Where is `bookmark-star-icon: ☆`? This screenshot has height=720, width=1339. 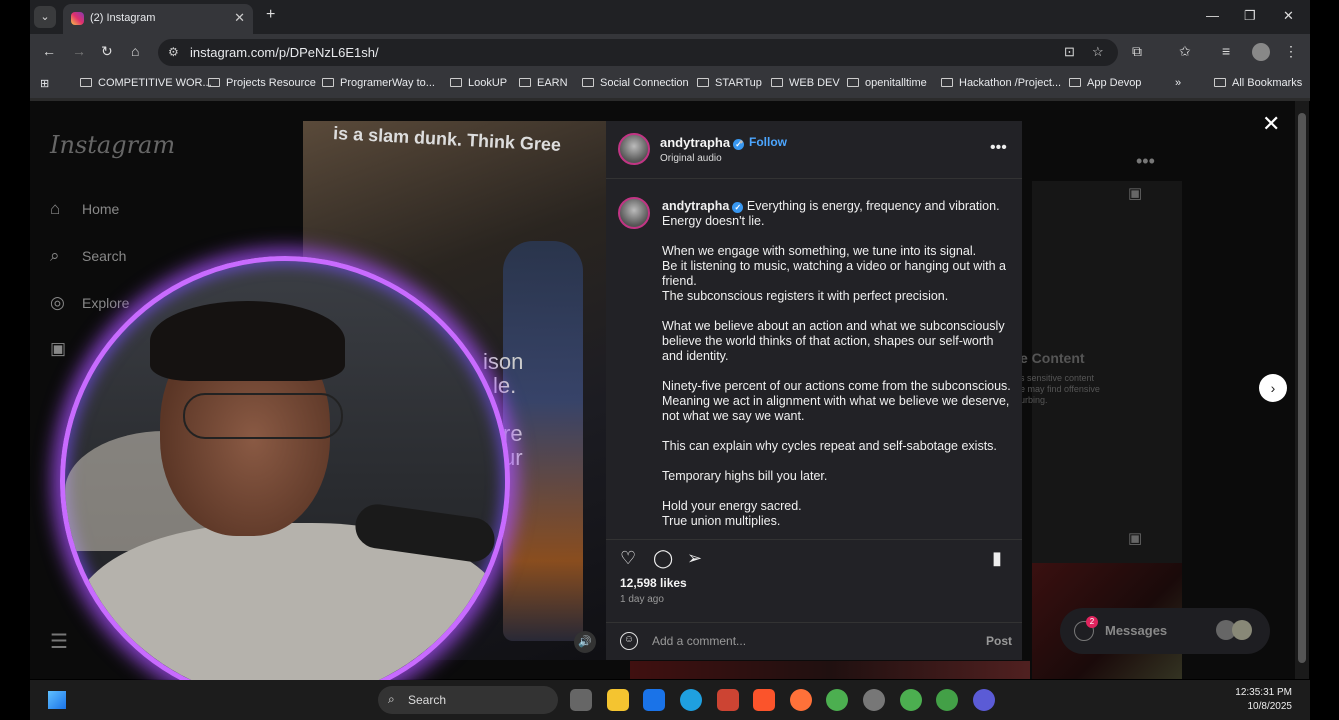
bookmark-star-icon: ☆ is located at coordinates (1098, 52).